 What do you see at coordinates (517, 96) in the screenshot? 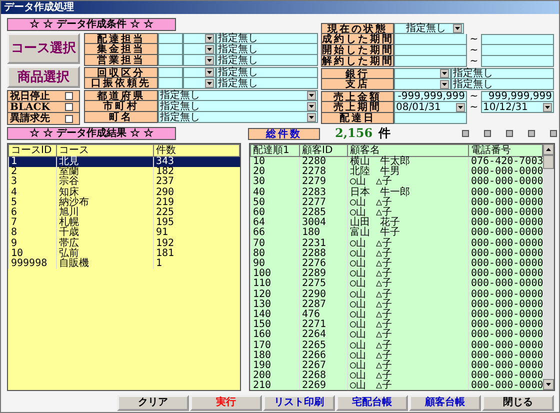
I see `input-field: 999,999,999` at bounding box center [517, 96].